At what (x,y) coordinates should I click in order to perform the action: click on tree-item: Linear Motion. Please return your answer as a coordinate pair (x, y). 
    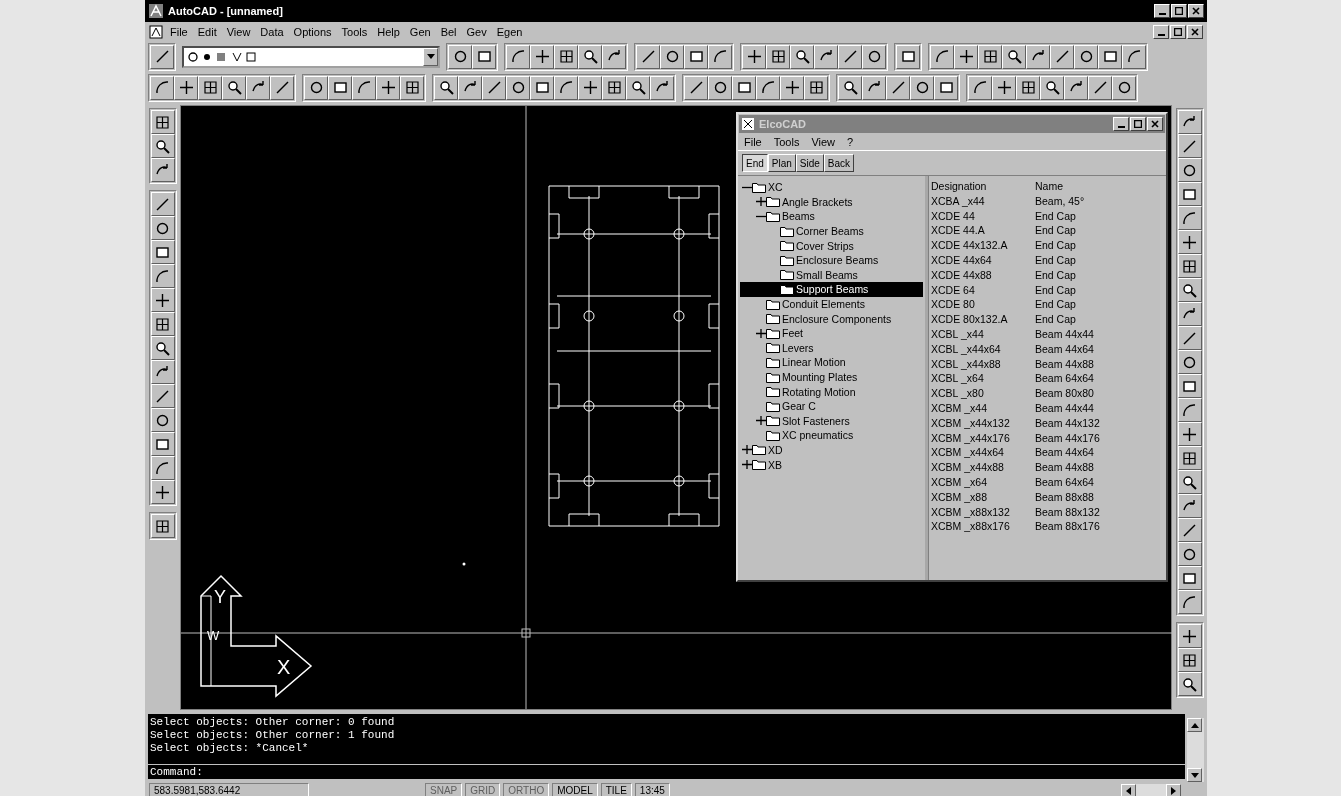
    Looking at the image, I should click on (831, 362).